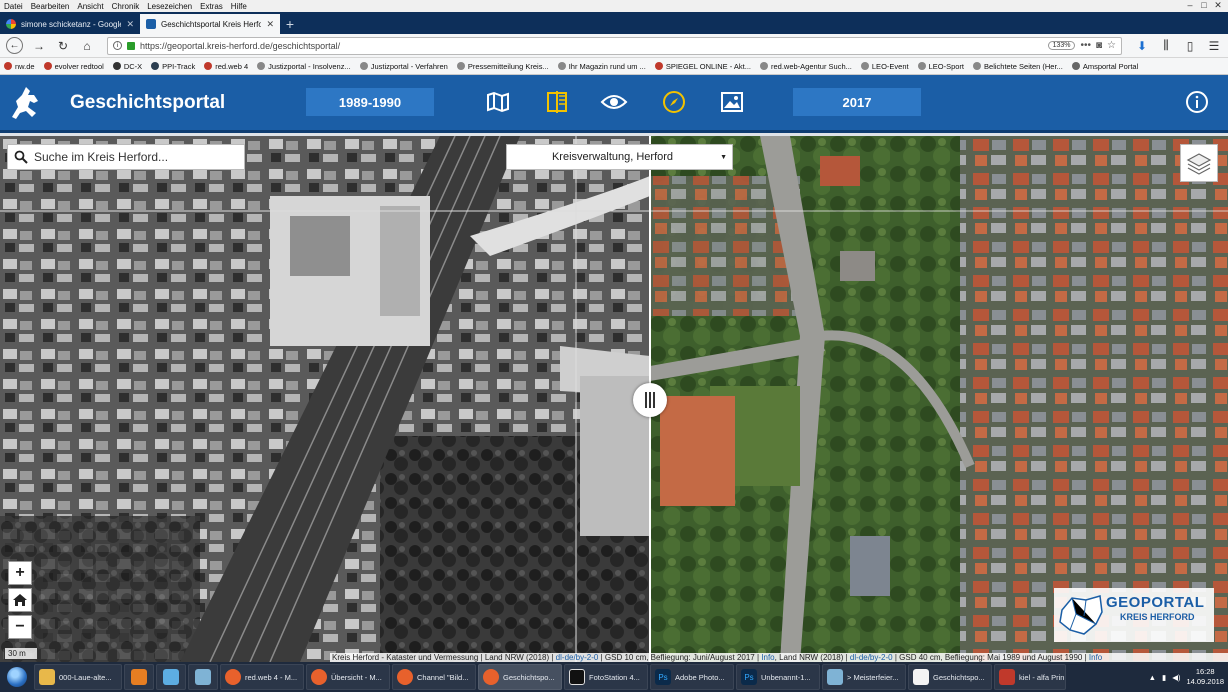 Image resolution: width=1228 pixels, height=692 pixels. What do you see at coordinates (614, 102) in the screenshot?
I see `eye-icon` at bounding box center [614, 102].